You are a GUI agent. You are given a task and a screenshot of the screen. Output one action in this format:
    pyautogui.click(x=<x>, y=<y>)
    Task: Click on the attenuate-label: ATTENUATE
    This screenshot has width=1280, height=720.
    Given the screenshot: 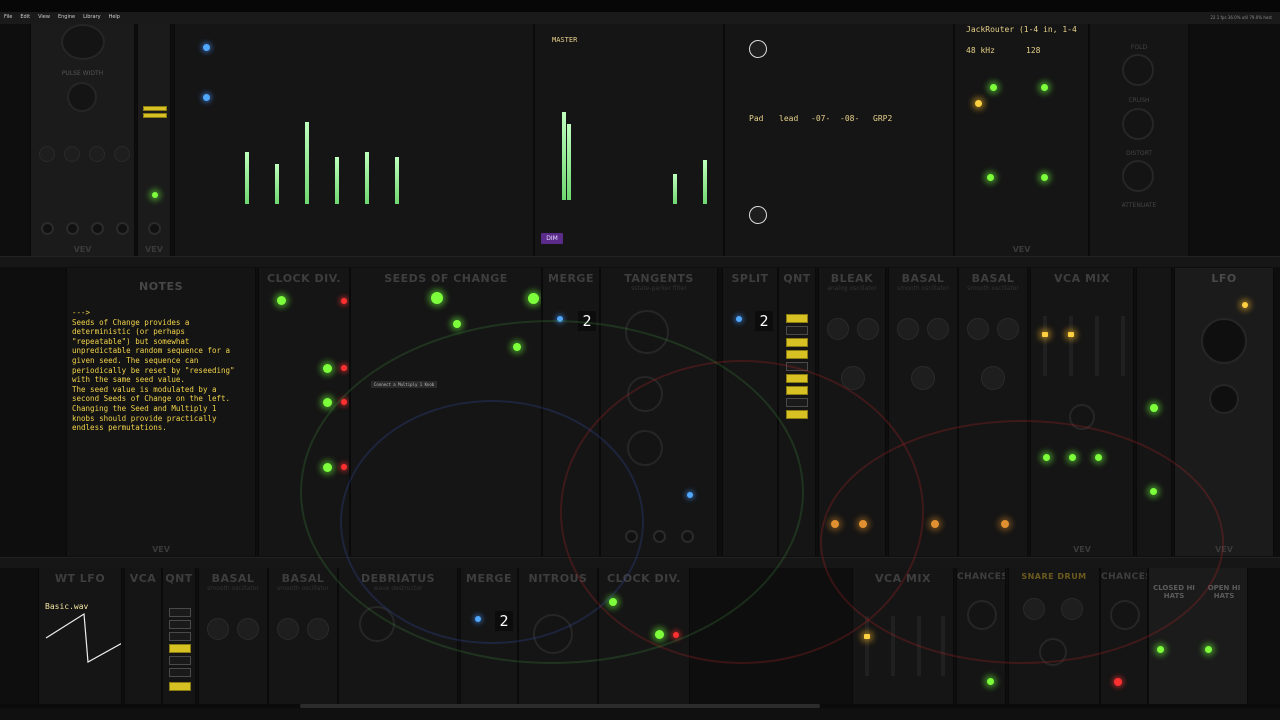 What is the action you would take?
    pyautogui.click(x=1139, y=205)
    